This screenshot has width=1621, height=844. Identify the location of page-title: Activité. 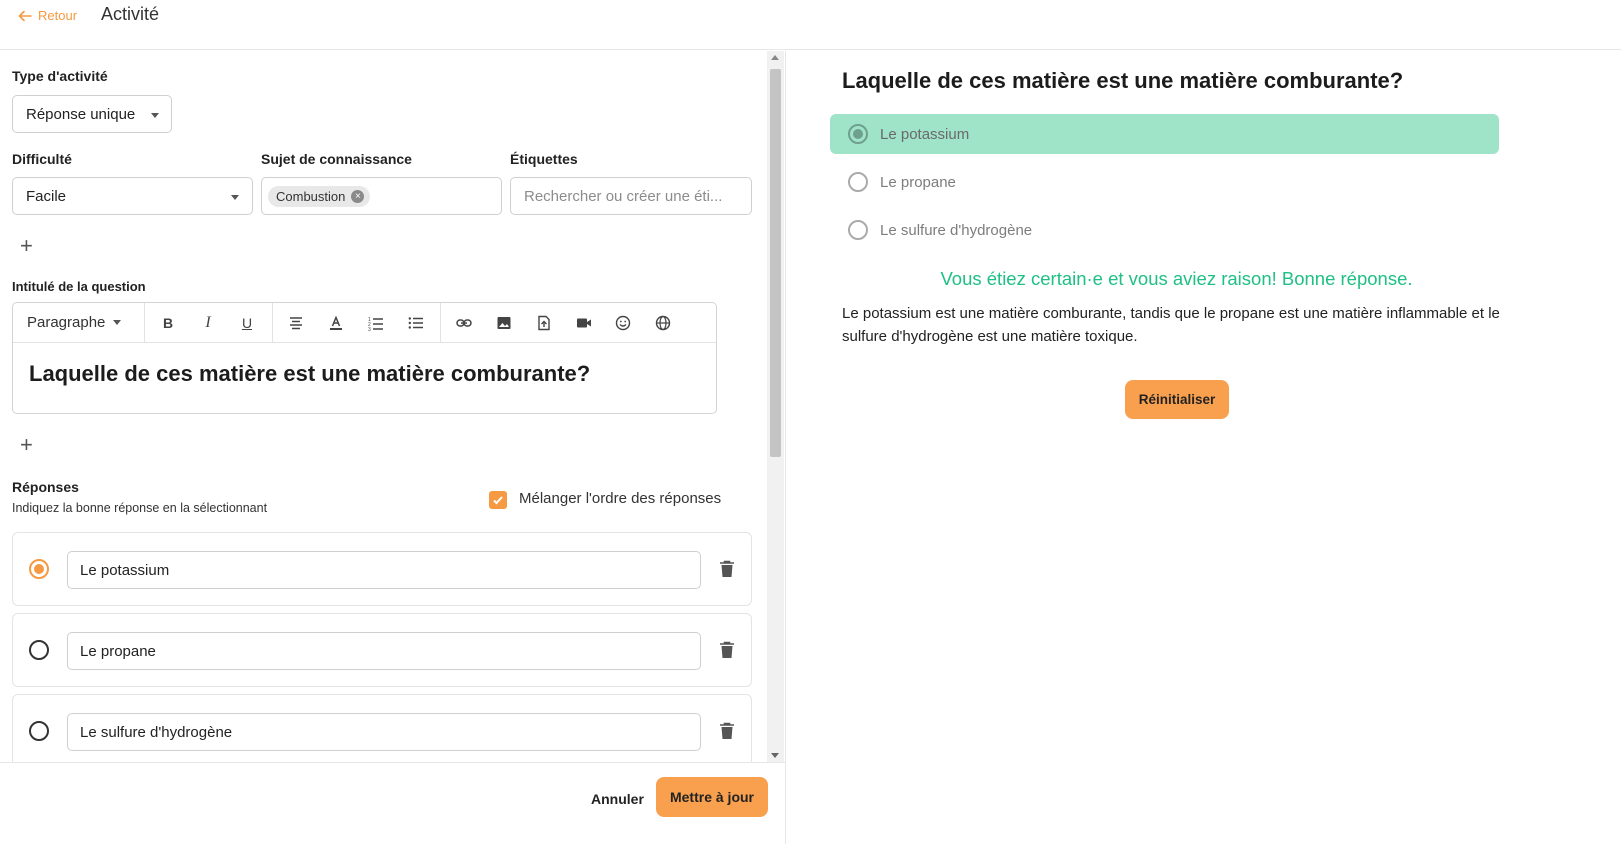
(130, 14).